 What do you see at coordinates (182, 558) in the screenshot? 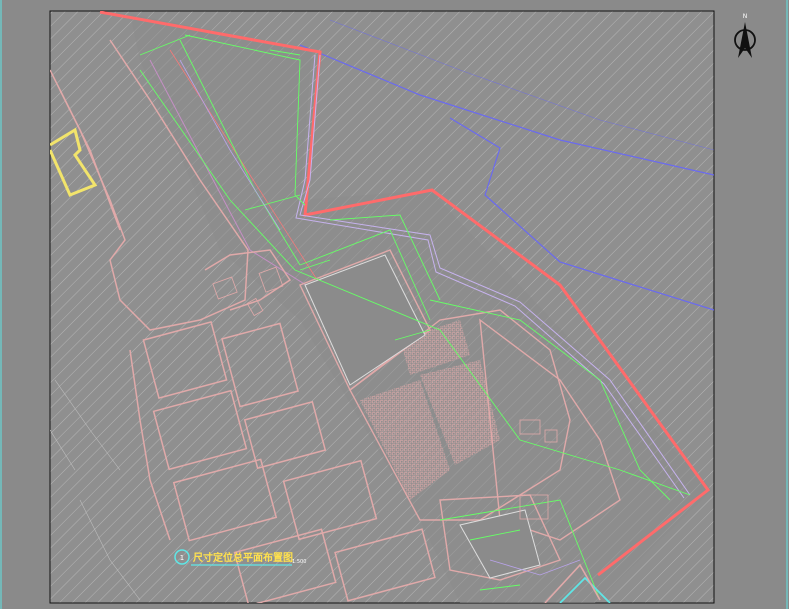
I see `drawing-number: 1` at bounding box center [182, 558].